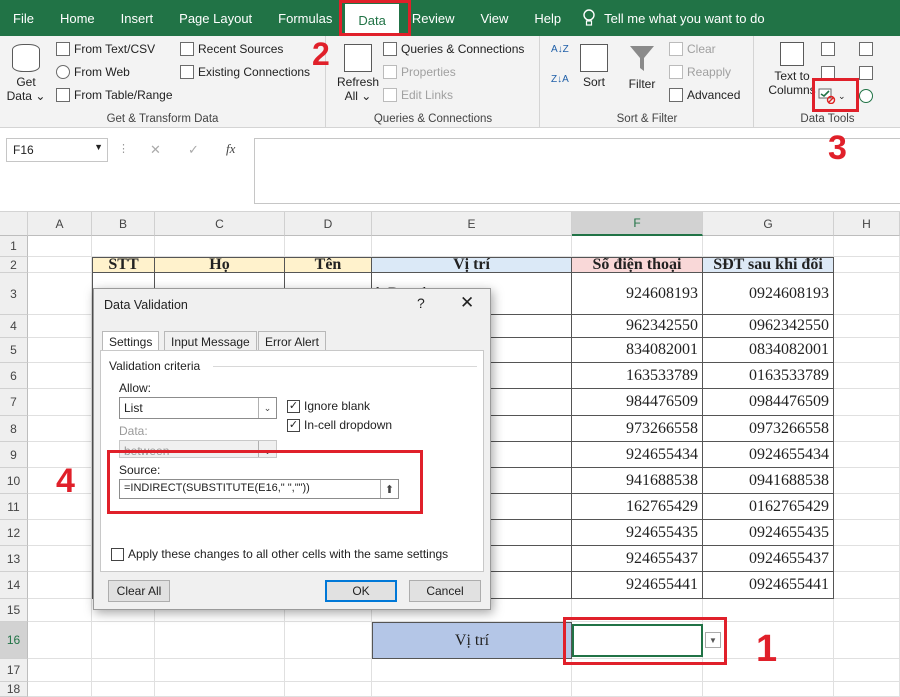  What do you see at coordinates (637, 429) in the screenshot?
I see `table-cell: 973266558` at bounding box center [637, 429].